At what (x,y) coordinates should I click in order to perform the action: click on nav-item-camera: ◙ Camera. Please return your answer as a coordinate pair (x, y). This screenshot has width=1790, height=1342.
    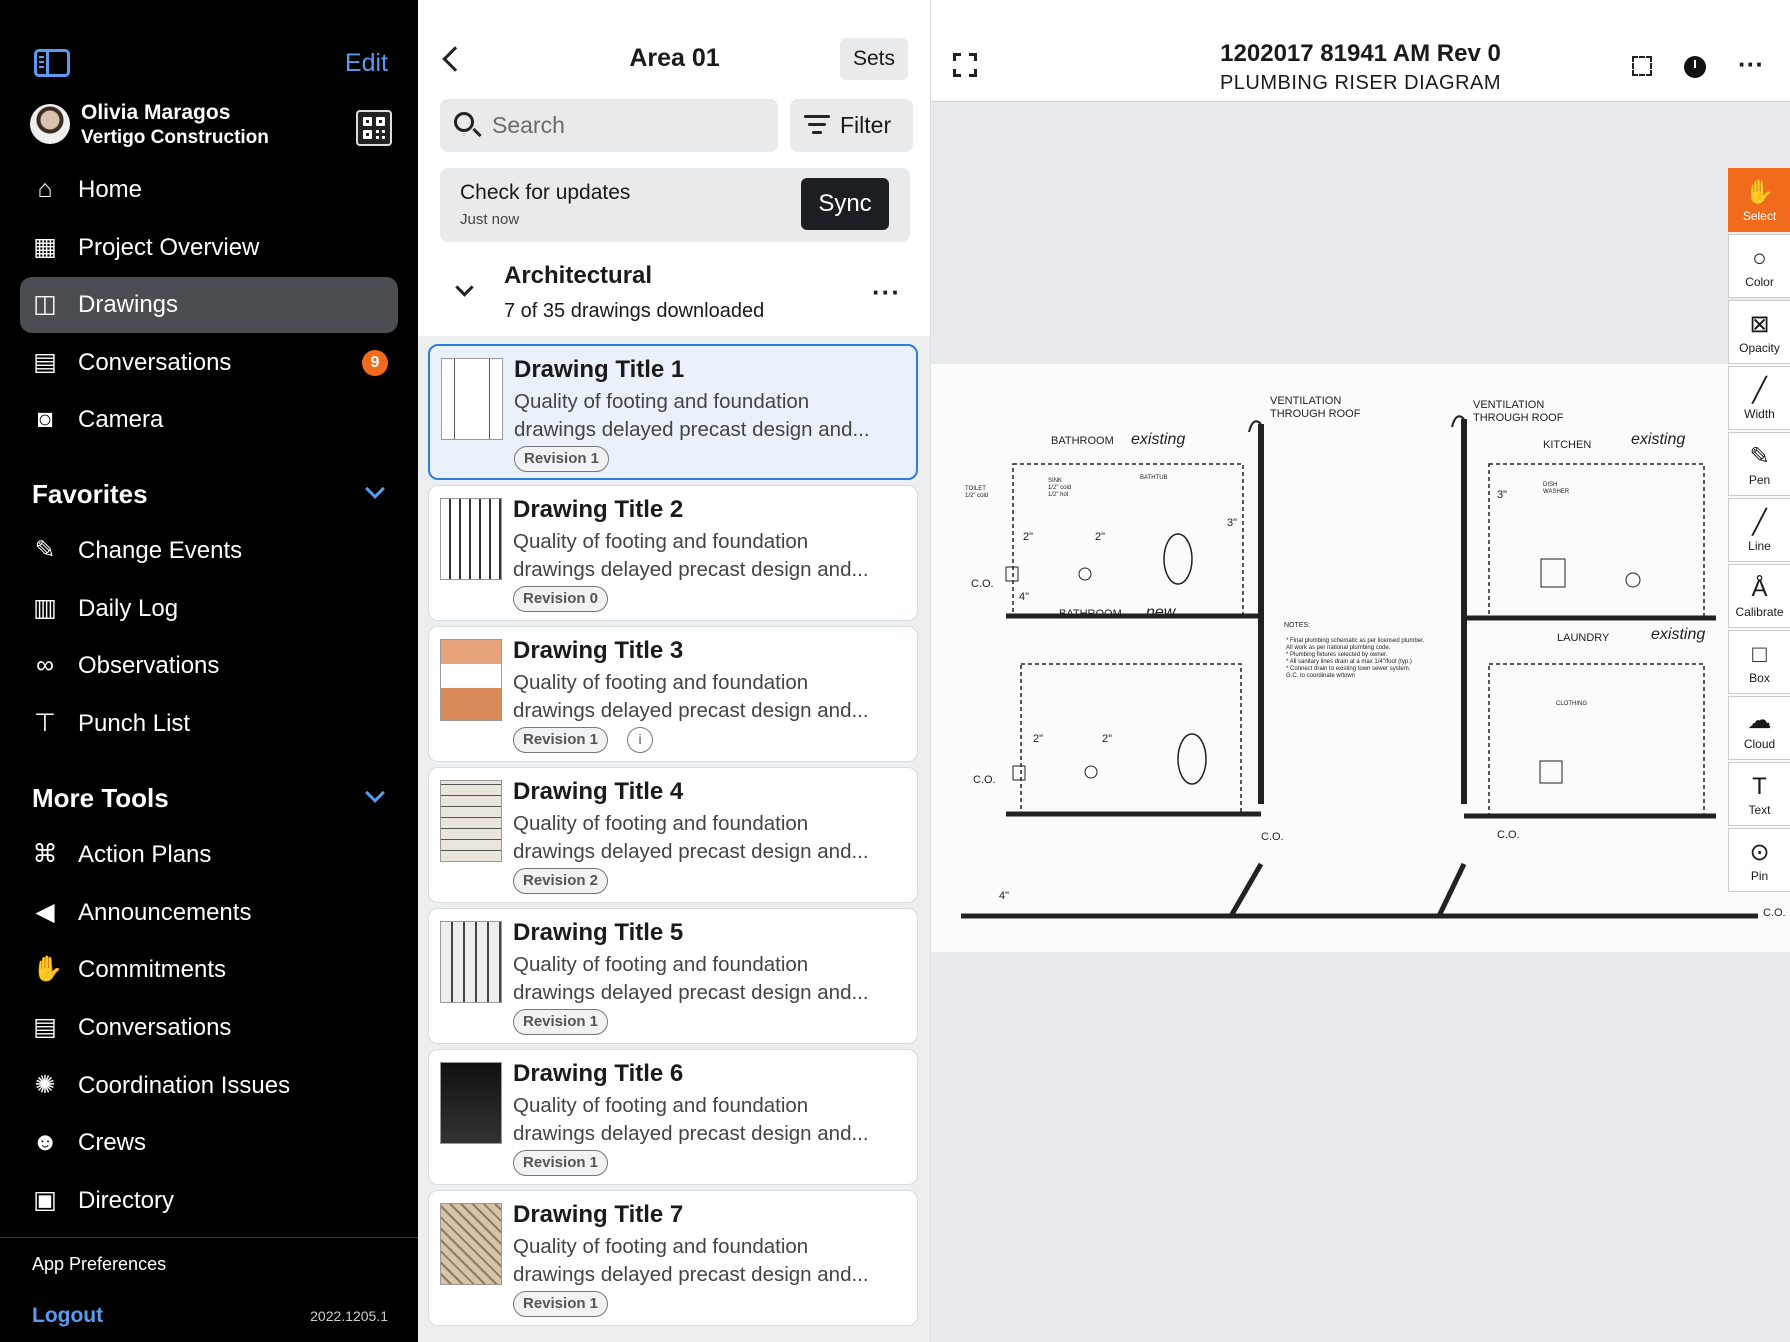
    Looking at the image, I should click on (209, 420).